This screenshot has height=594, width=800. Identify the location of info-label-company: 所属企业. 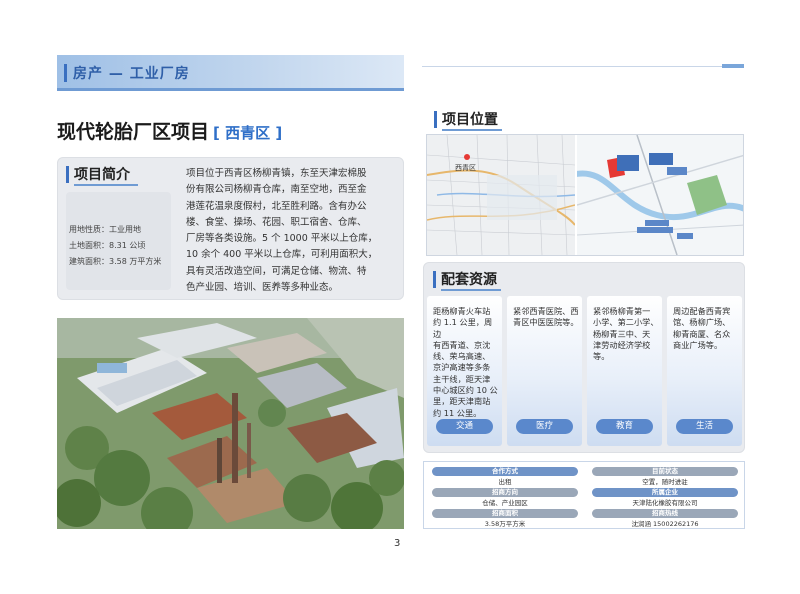
(665, 492).